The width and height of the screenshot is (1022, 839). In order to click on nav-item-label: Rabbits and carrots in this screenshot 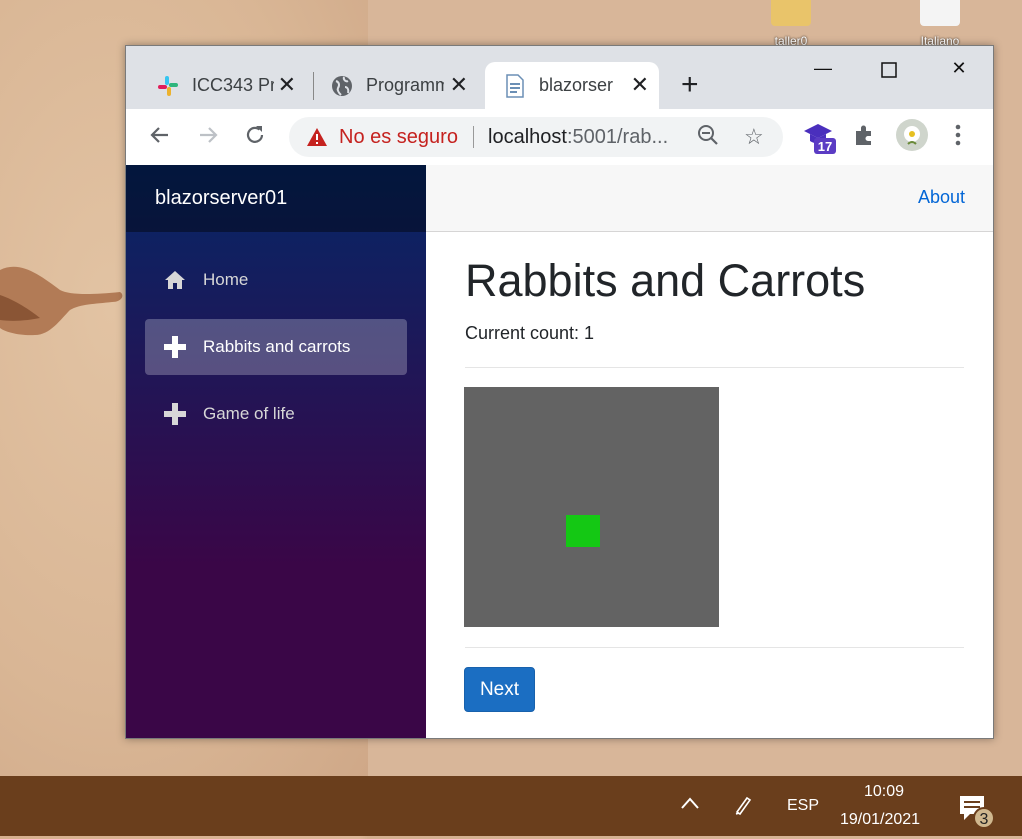, I will do `click(277, 346)`.